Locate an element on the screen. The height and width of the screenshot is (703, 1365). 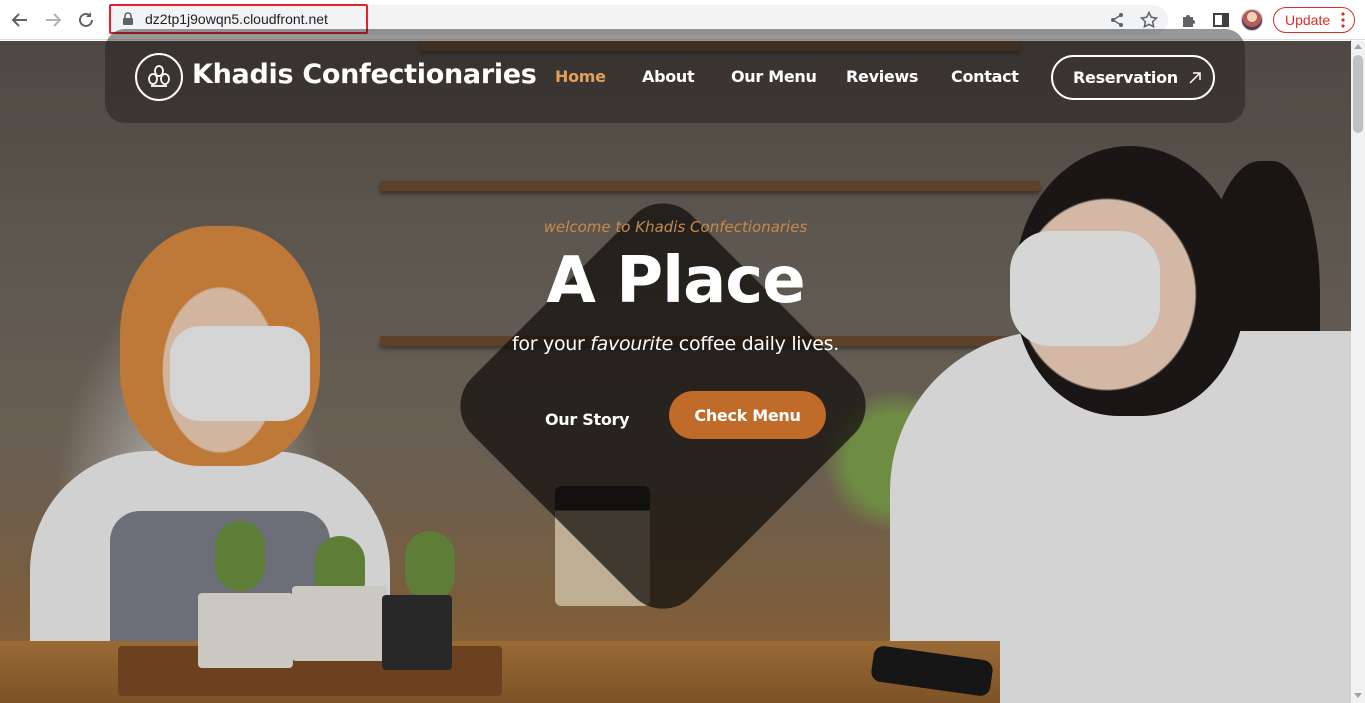
puzzle-extension-icon is located at coordinates (1189, 20).